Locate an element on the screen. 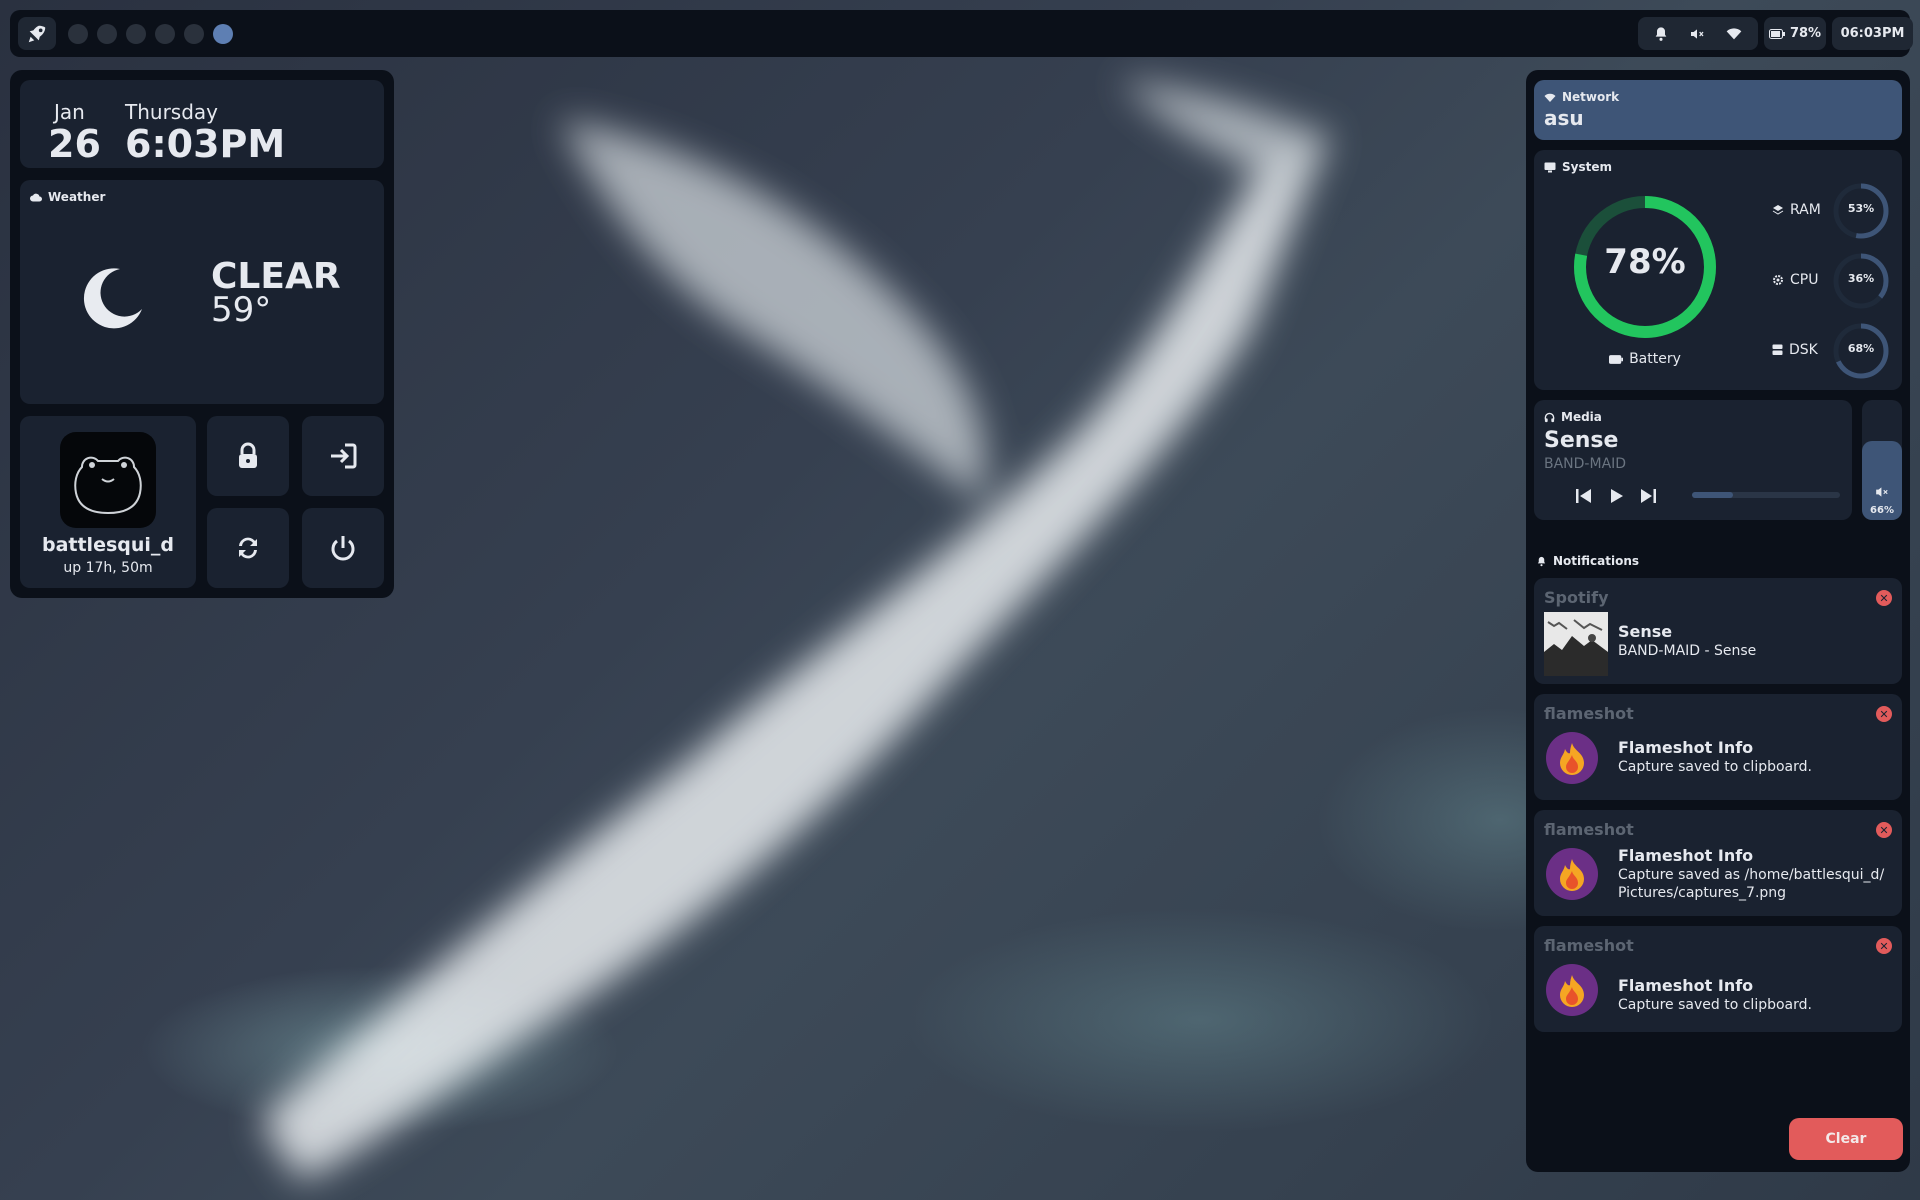 The image size is (1920, 1200). weather-heading: Weather is located at coordinates (67, 197).